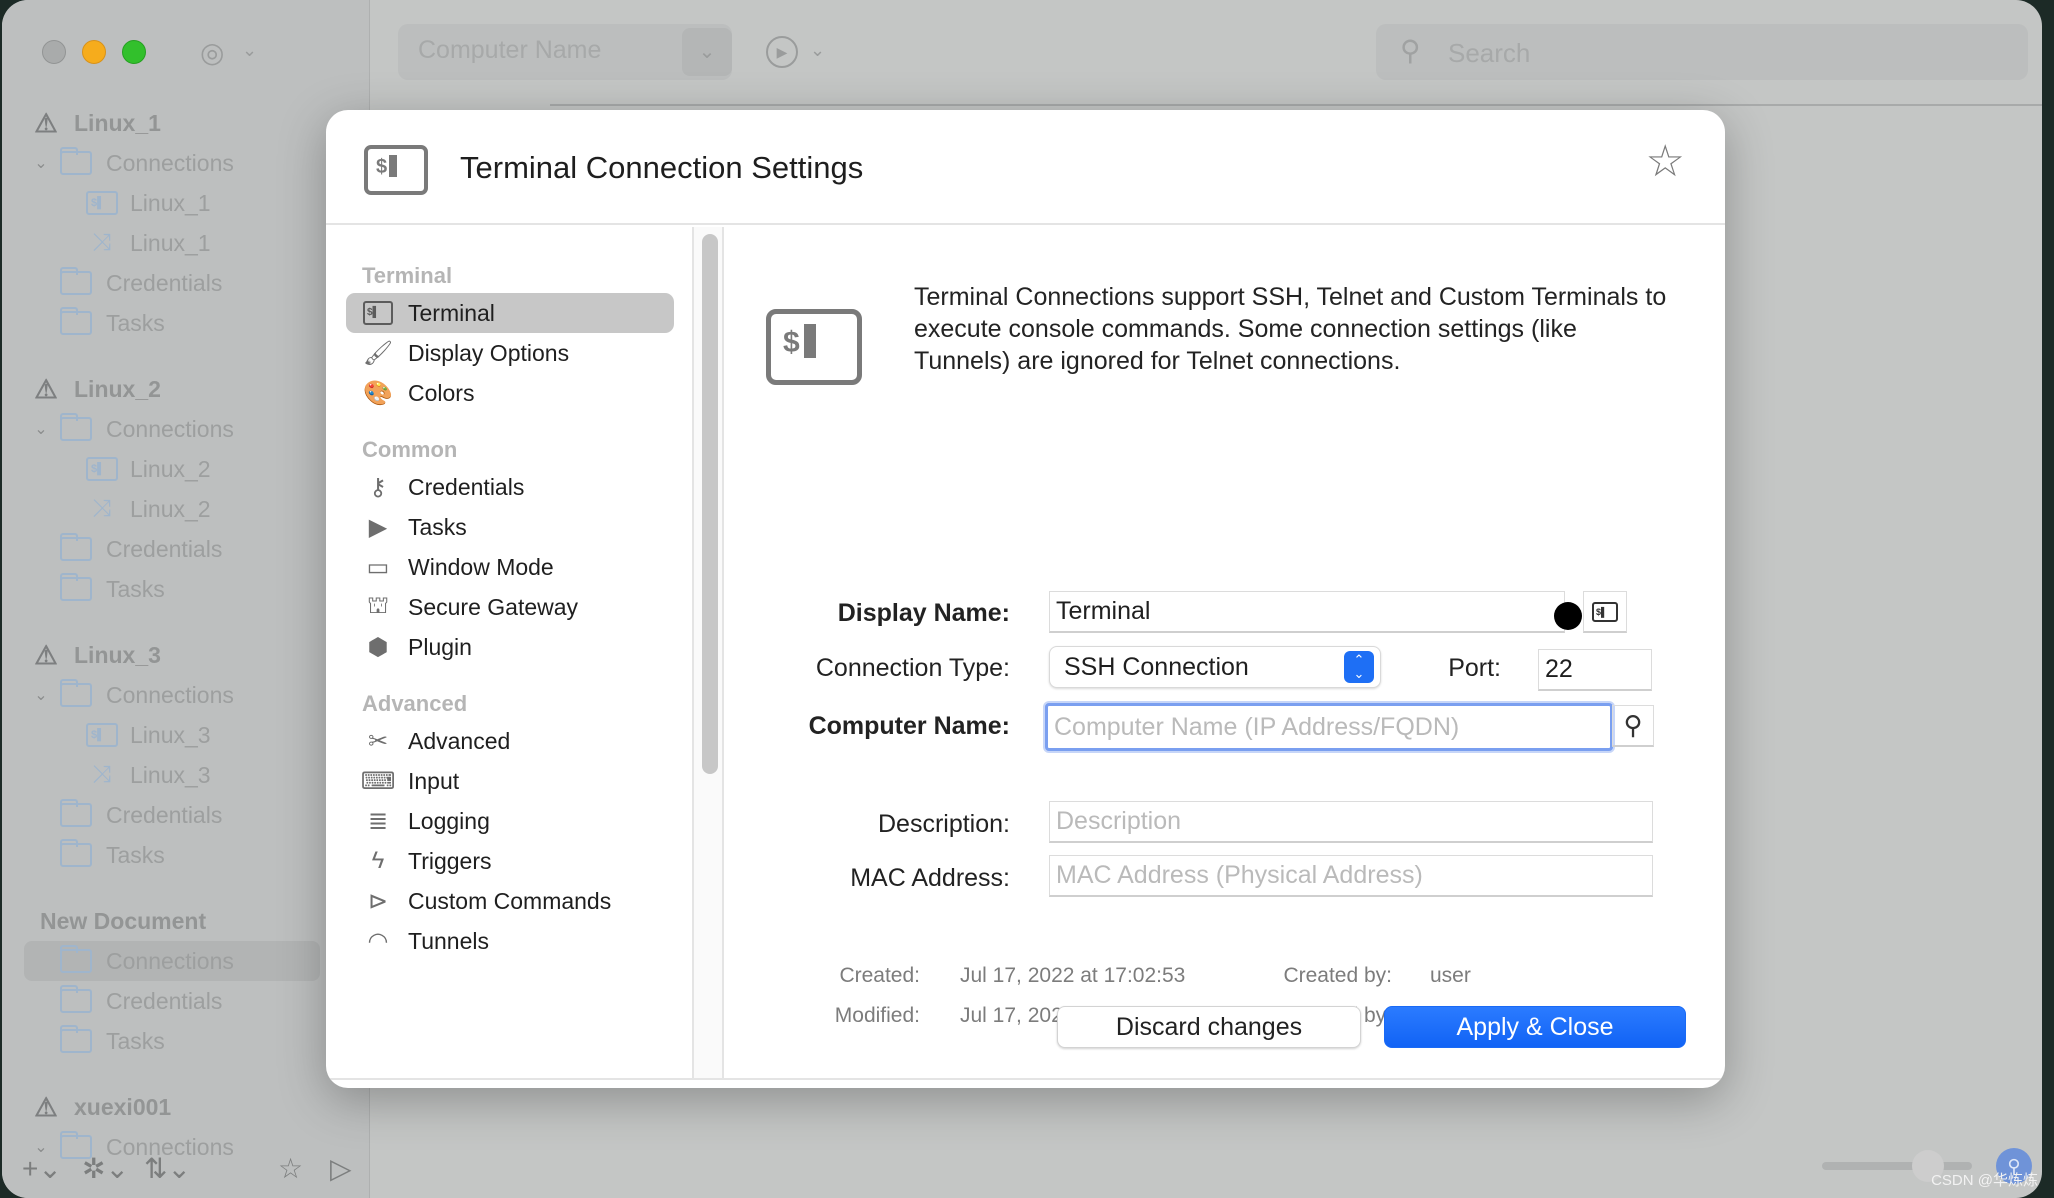 The image size is (2054, 1198). What do you see at coordinates (148, 509) in the screenshot?
I see `tree-connection: ⤨ Linux_2` at bounding box center [148, 509].